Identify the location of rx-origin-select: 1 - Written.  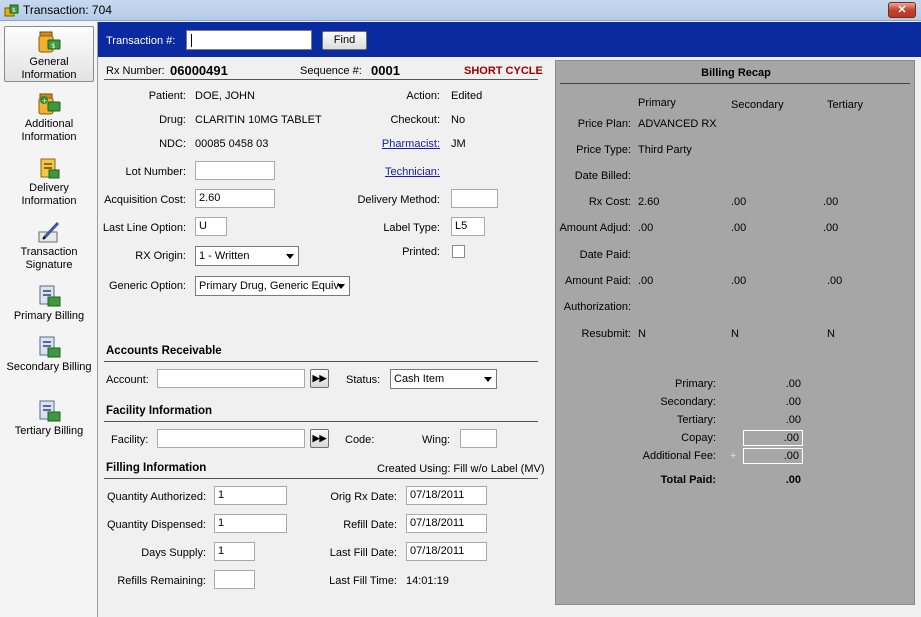
(247, 256).